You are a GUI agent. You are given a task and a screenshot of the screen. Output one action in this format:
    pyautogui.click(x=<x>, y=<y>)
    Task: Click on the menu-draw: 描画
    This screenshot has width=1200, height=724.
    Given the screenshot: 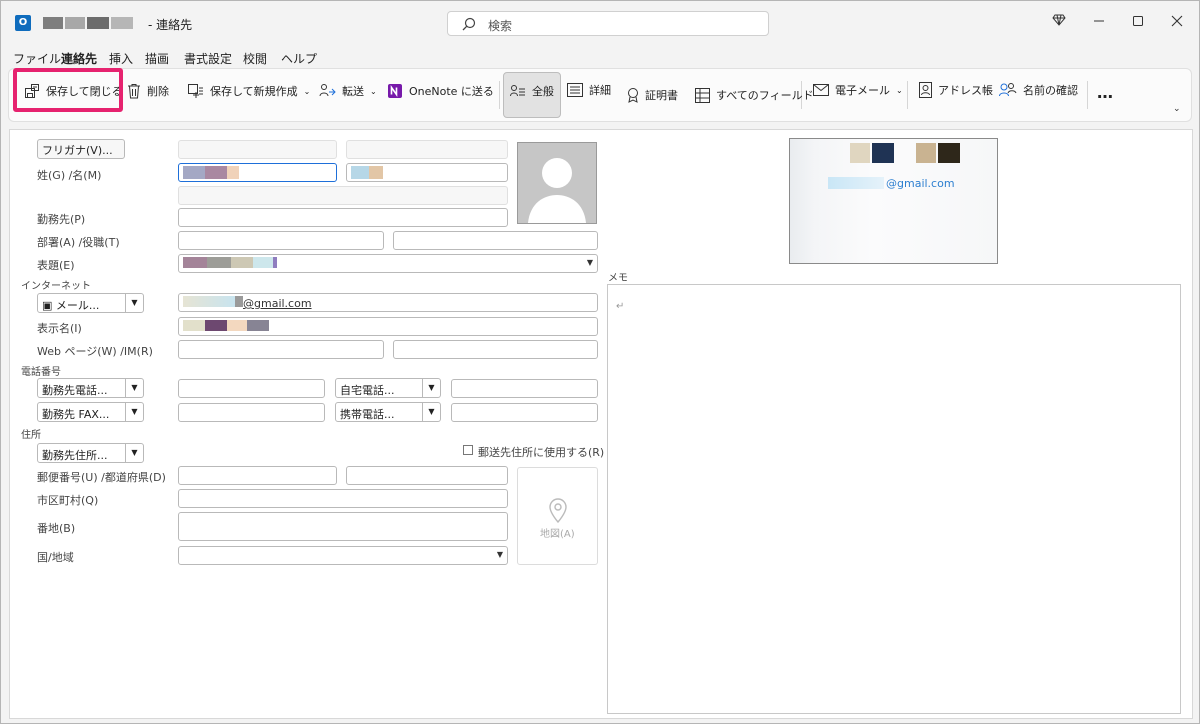 What is the action you would take?
    pyautogui.click(x=157, y=58)
    